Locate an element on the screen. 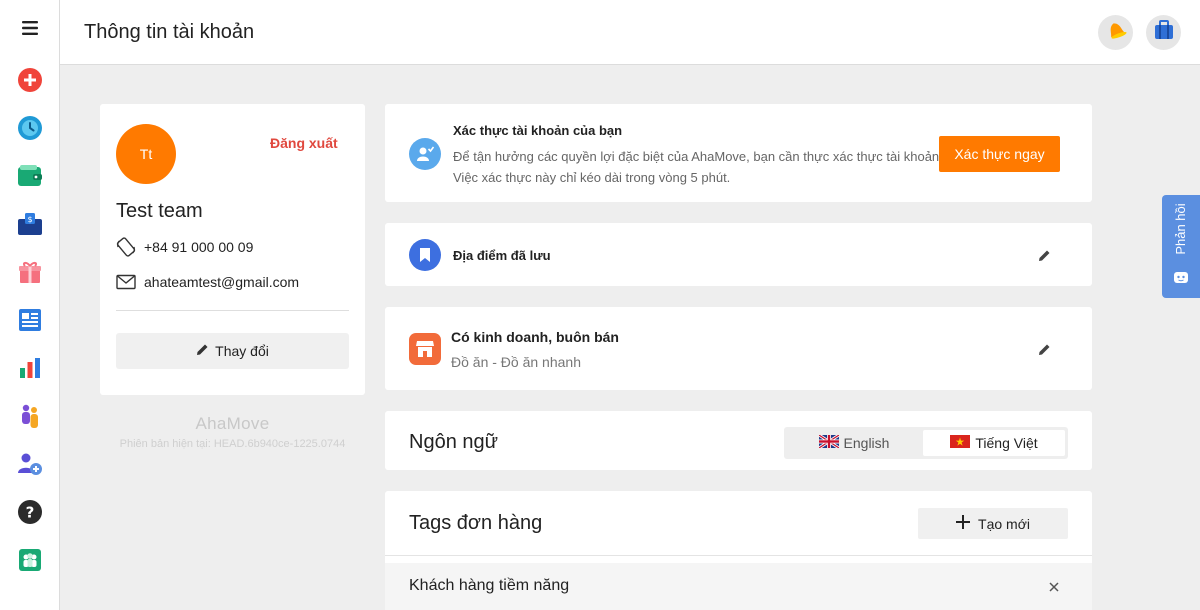 Image resolution: width=1200 pixels, height=610 pixels. remove-tag-icon is located at coordinates (1054, 587).